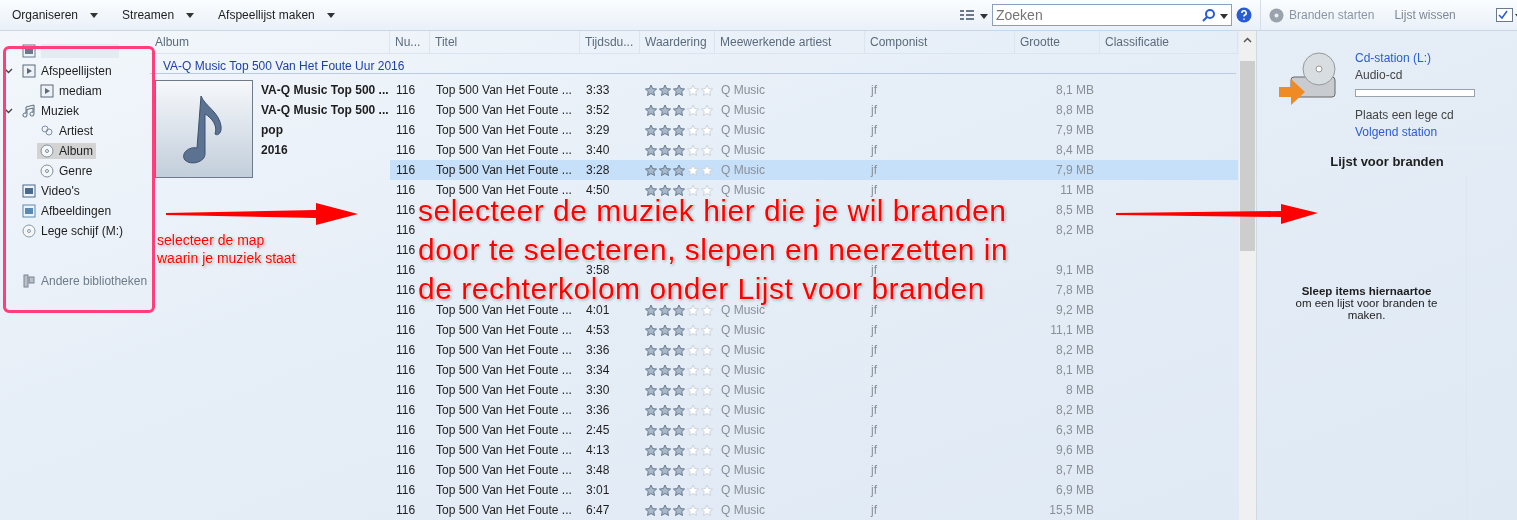 The width and height of the screenshot is (1517, 520). Describe the element at coordinates (677, 42) in the screenshot. I see `column-header: Waardering` at that location.